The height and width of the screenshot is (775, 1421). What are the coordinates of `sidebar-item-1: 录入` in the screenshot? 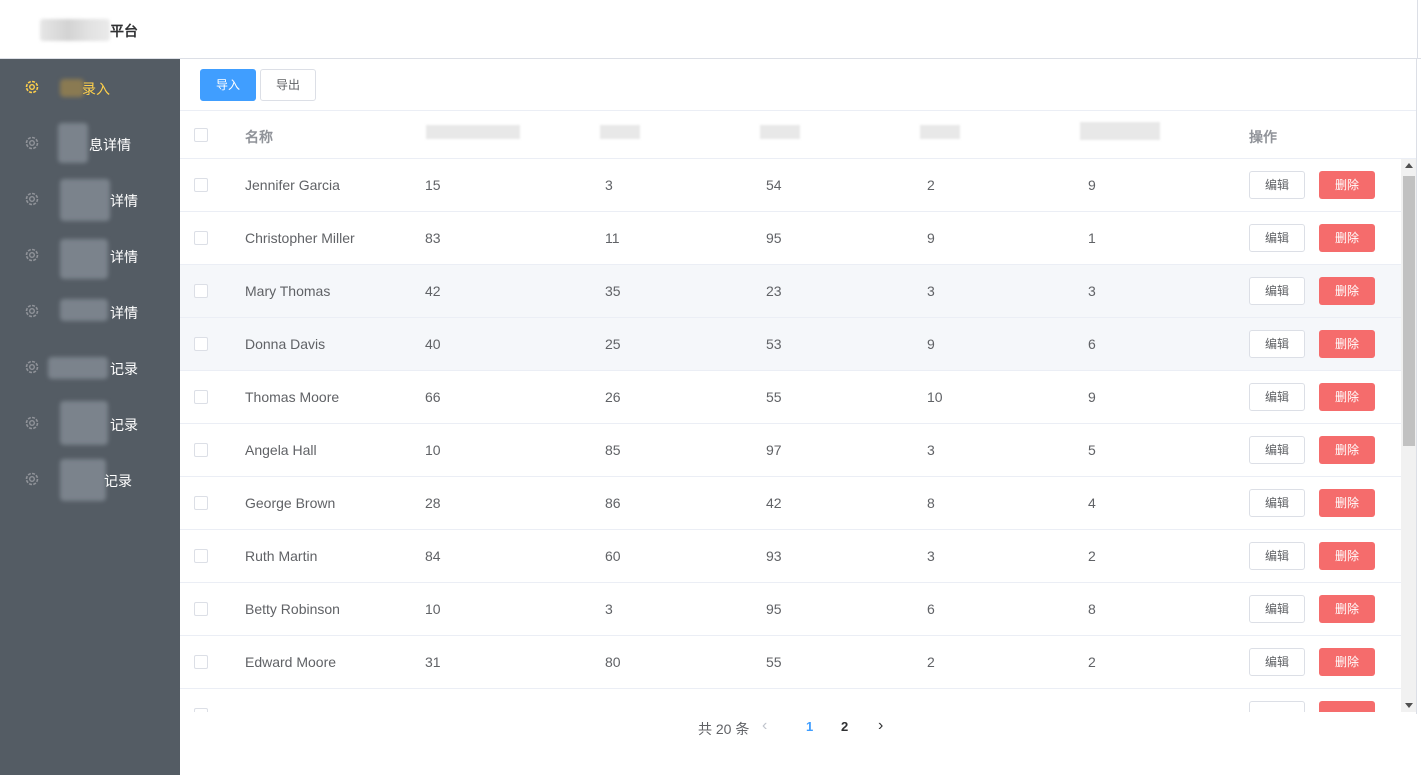 It's located at (90, 87).